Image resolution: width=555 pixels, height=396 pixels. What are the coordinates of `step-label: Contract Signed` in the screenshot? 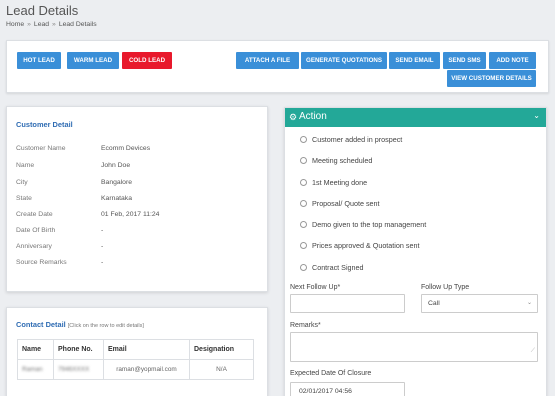 It's located at (338, 267).